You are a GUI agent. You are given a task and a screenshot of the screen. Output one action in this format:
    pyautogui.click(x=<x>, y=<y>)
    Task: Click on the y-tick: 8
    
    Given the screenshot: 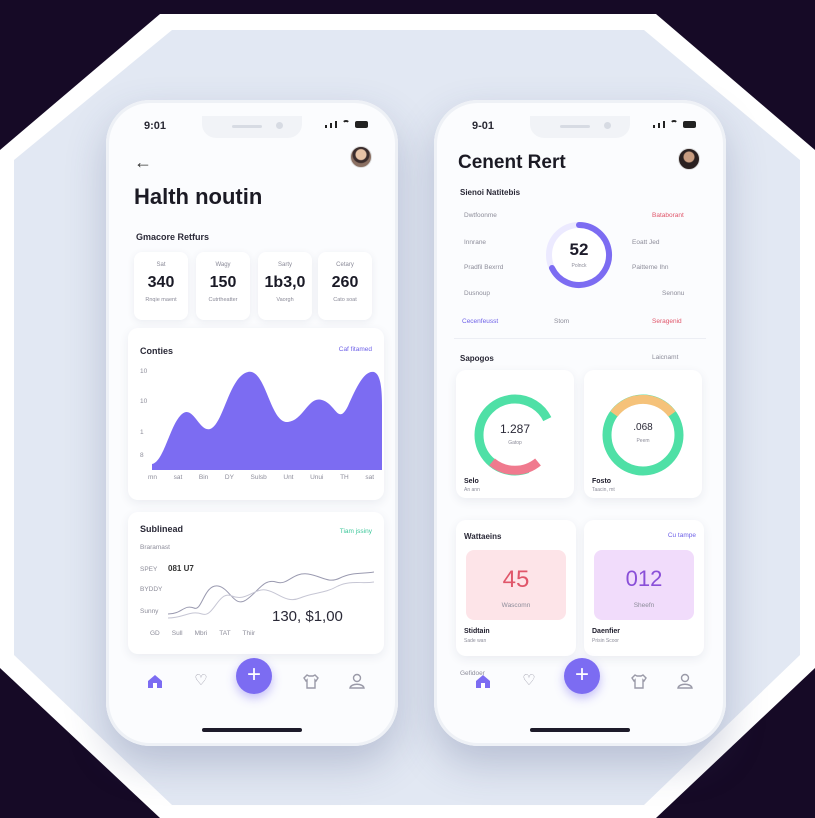 What is the action you would take?
    pyautogui.click(x=142, y=455)
    